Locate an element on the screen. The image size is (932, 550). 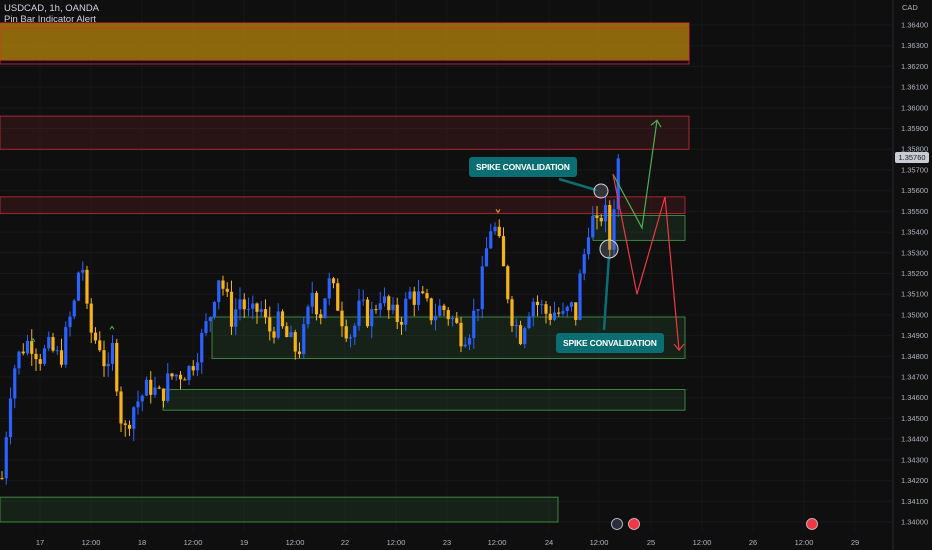
time-tick-label: 17 is located at coordinates (40, 542).